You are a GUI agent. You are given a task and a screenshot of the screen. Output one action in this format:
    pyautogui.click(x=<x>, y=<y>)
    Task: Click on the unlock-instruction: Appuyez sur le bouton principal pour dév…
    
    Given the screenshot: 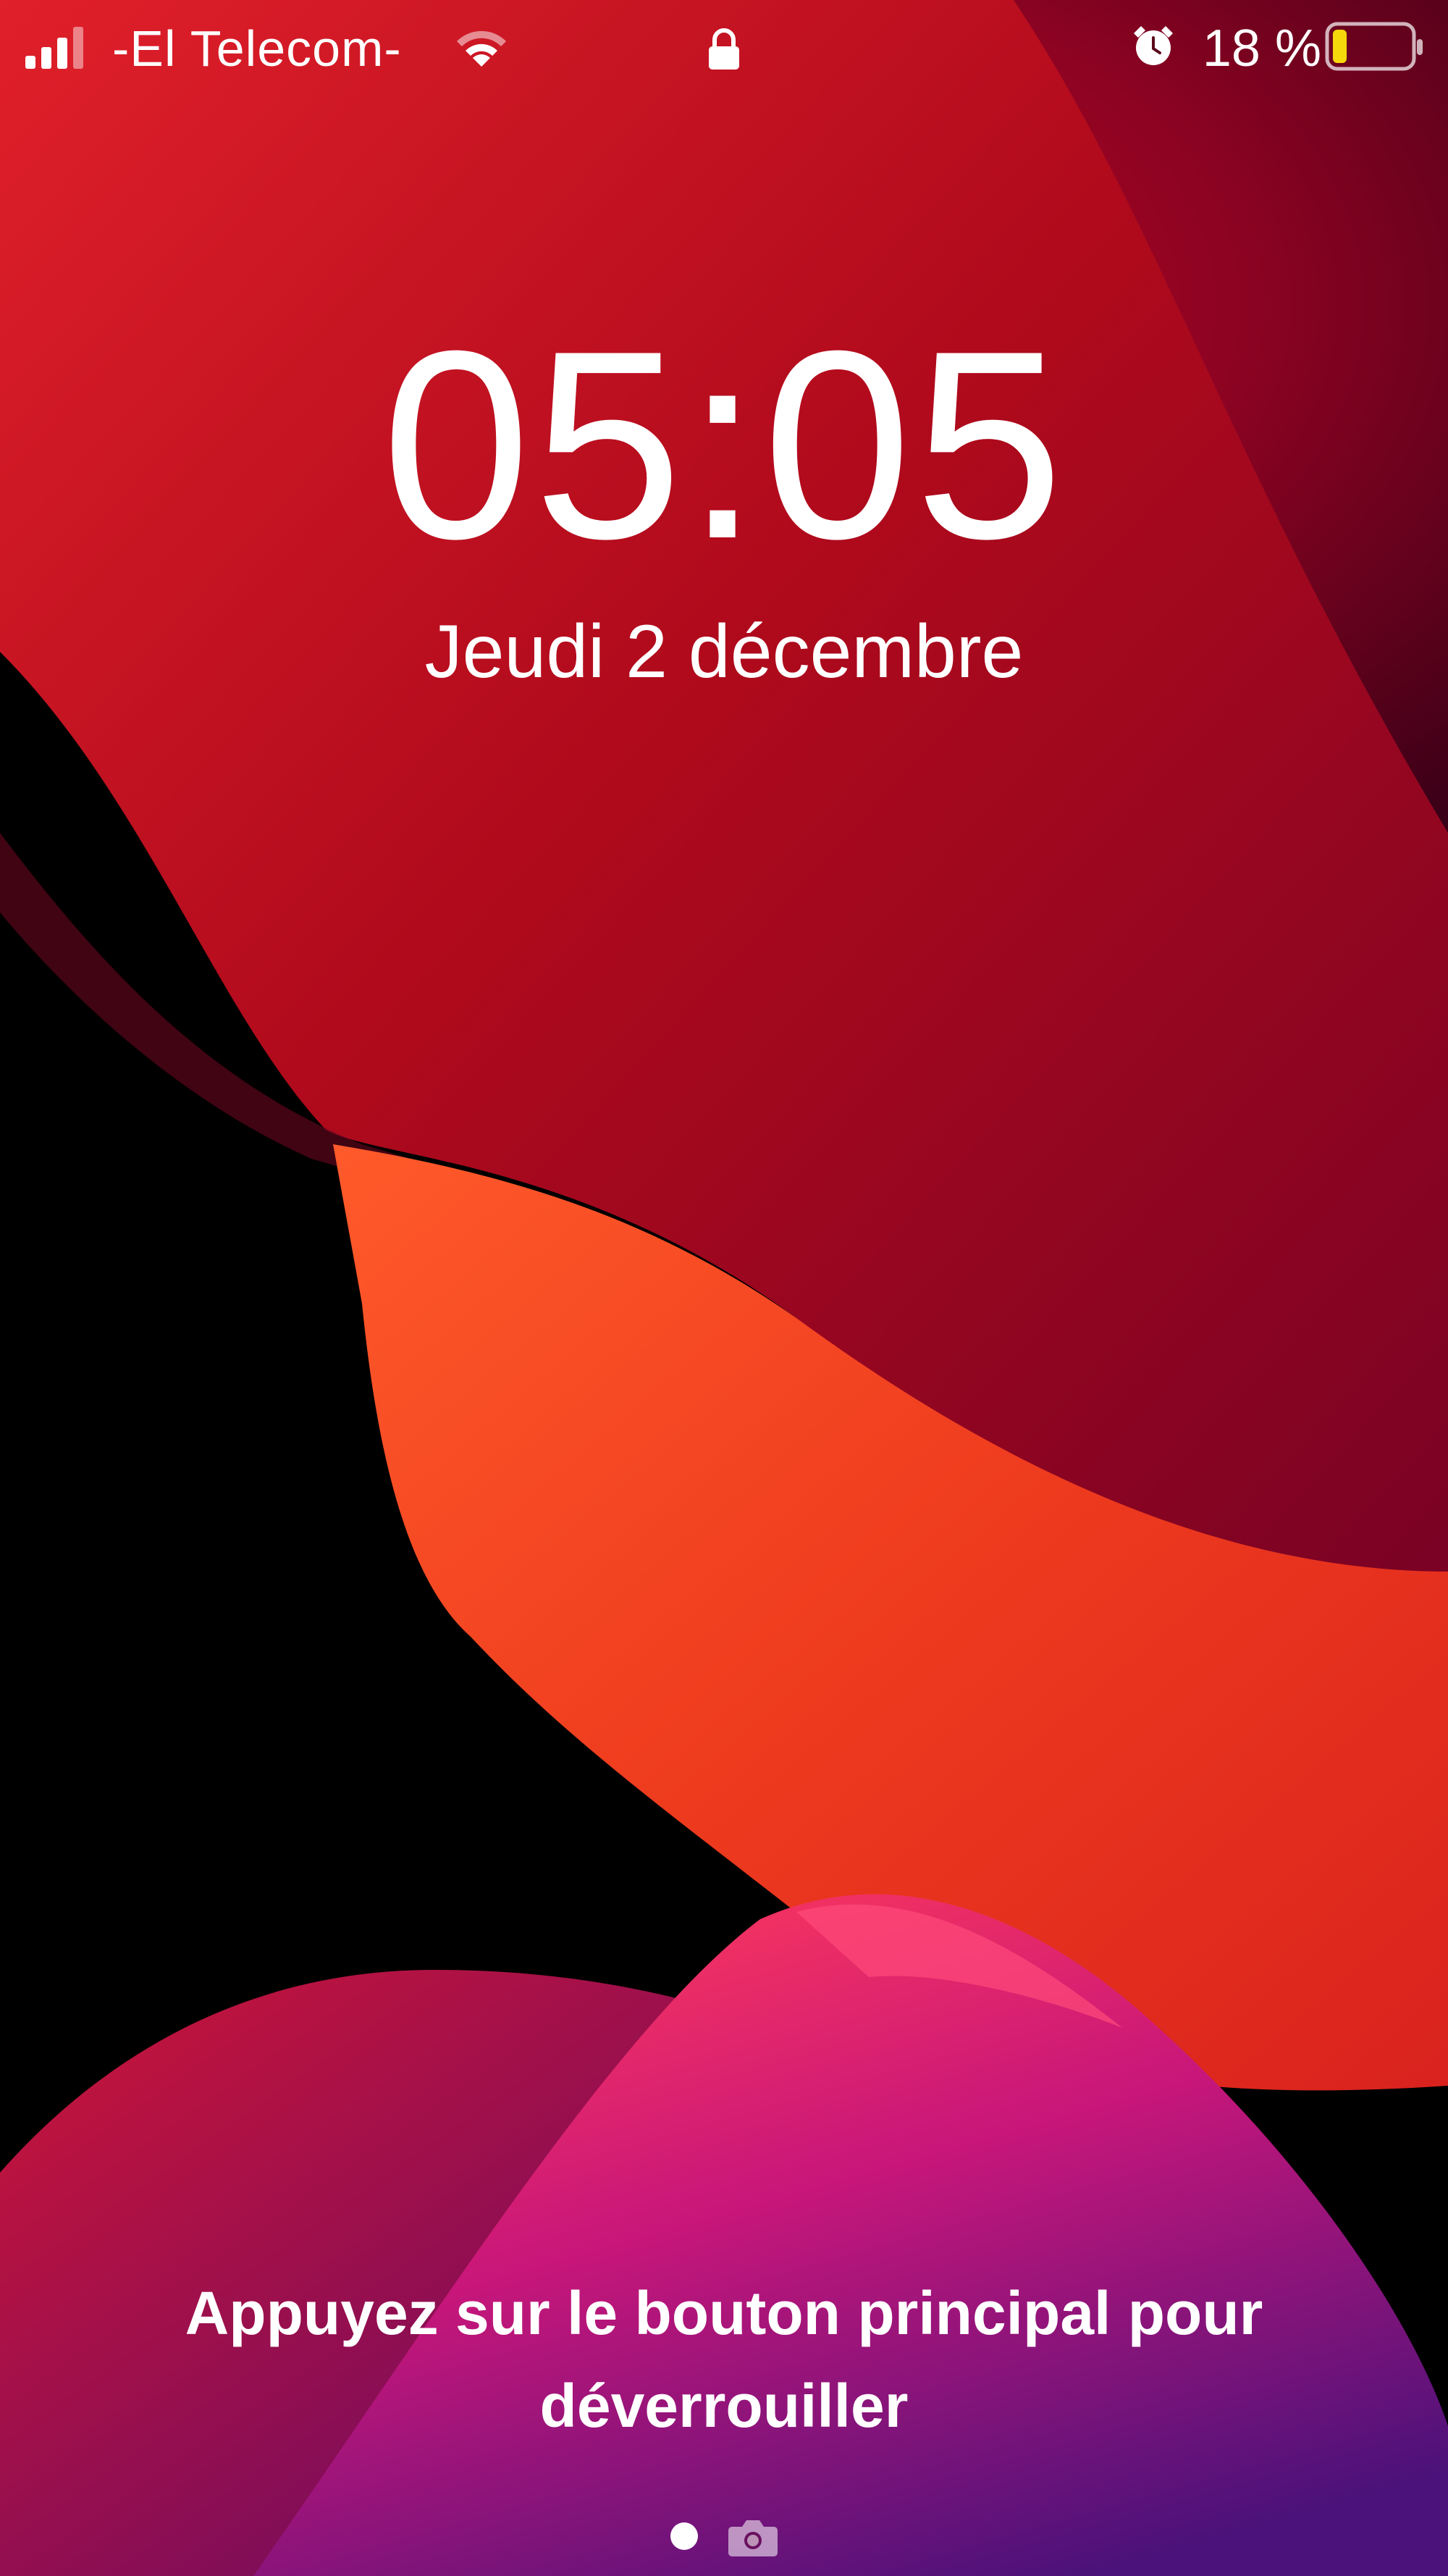 What is the action you would take?
    pyautogui.click(x=724, y=2359)
    